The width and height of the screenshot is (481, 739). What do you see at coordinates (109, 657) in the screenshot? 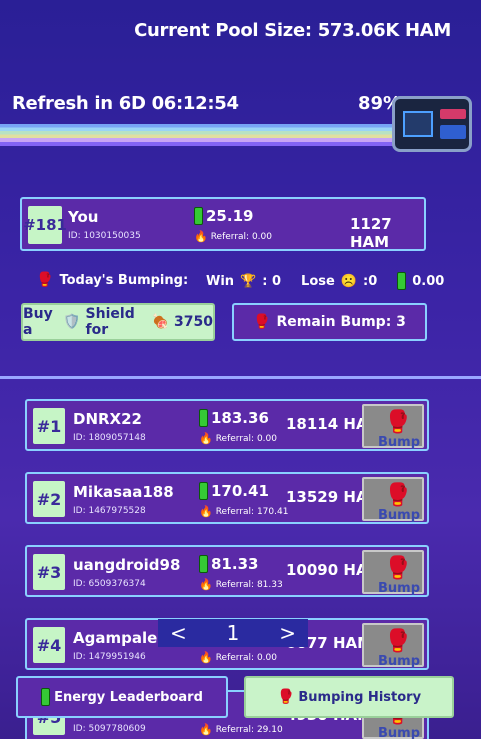
I see `player-id: ID: 1479951946` at bounding box center [109, 657].